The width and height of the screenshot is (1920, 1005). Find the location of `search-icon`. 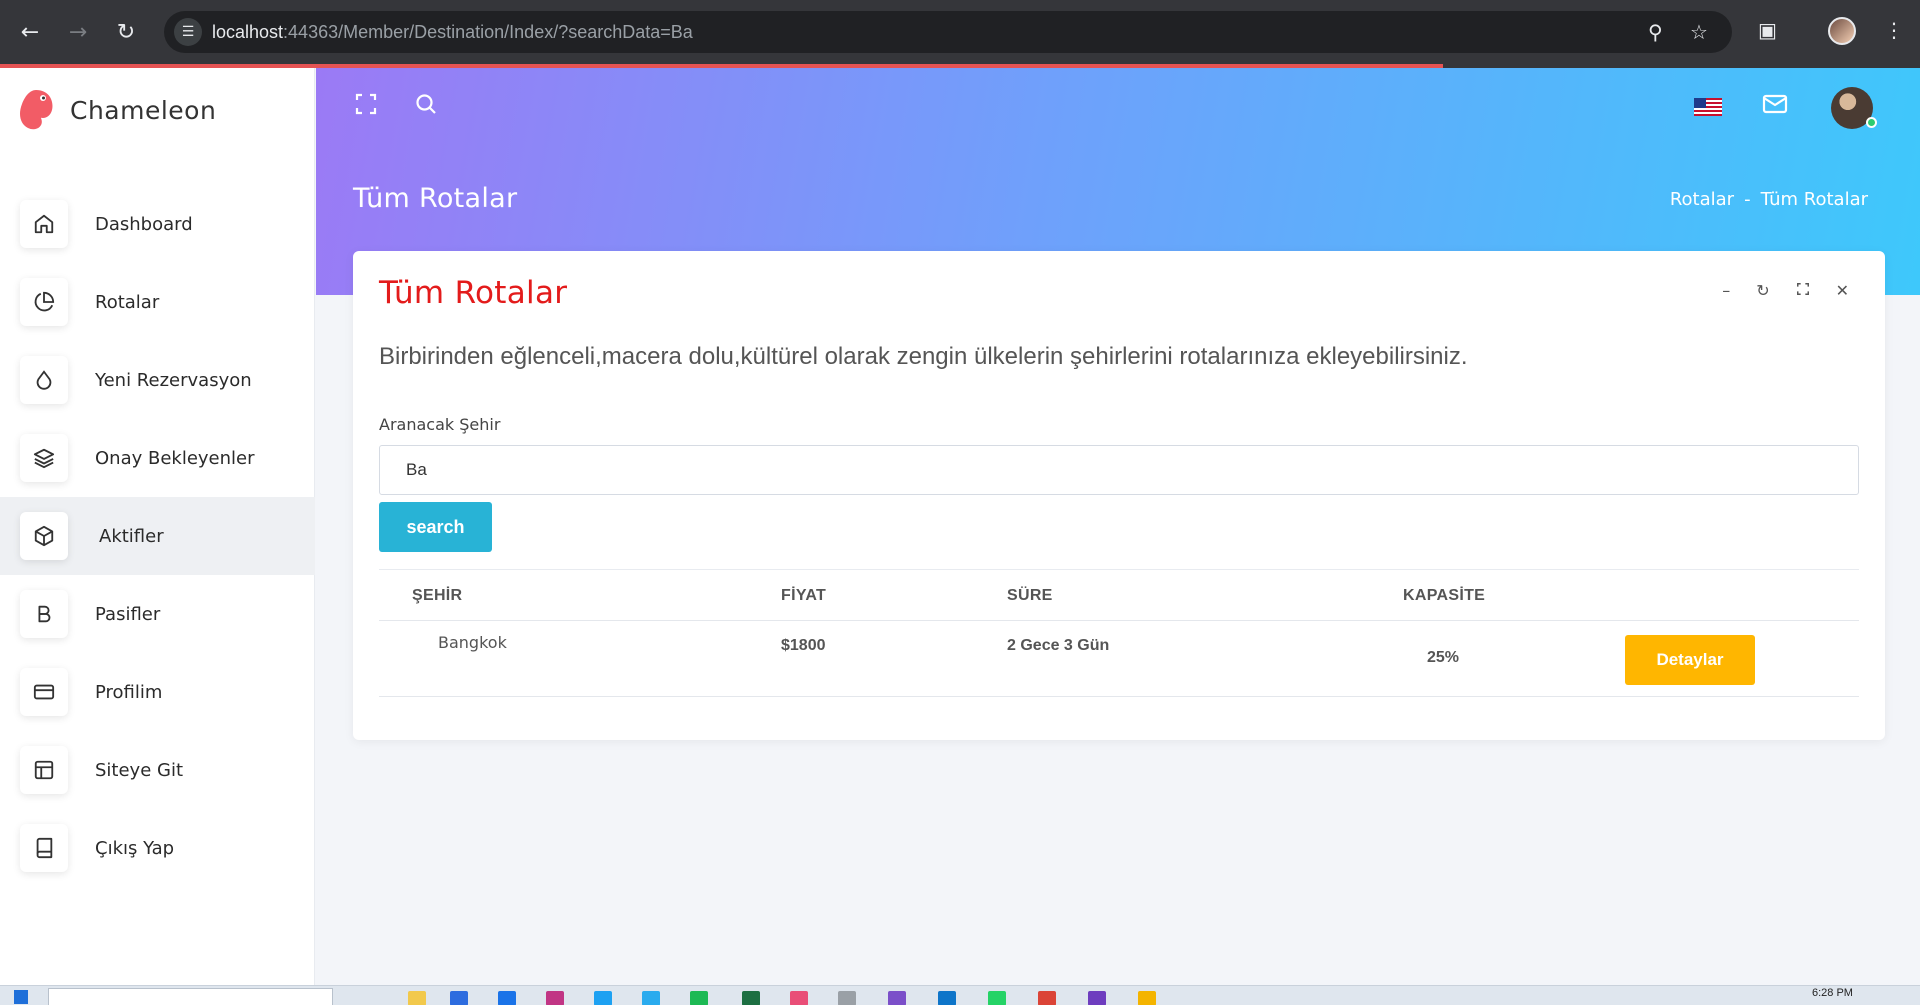

search-icon is located at coordinates (426, 107).